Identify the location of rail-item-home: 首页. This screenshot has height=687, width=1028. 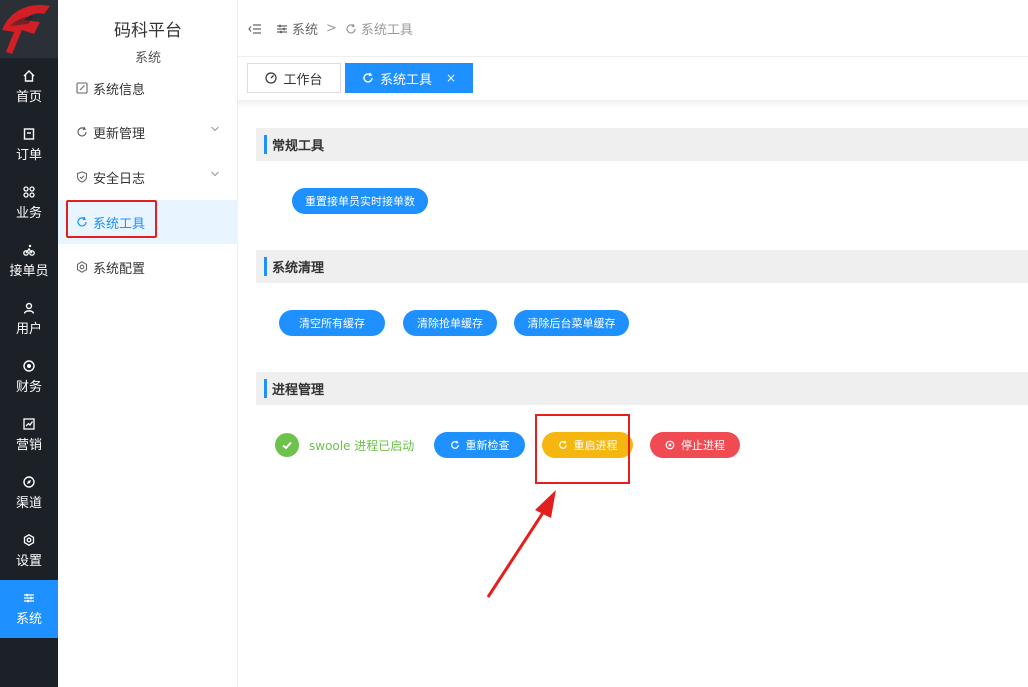
(29, 87).